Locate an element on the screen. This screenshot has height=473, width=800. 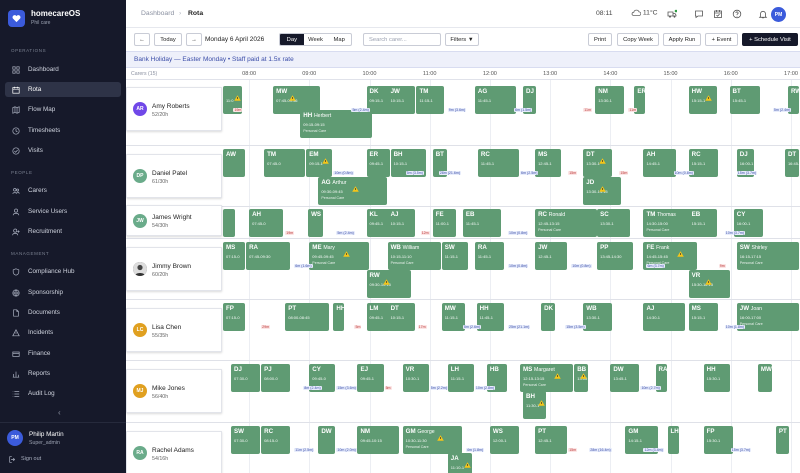
carer-name-cell: LC Lisa Chen 55/35h is located at coordinates (174, 330).